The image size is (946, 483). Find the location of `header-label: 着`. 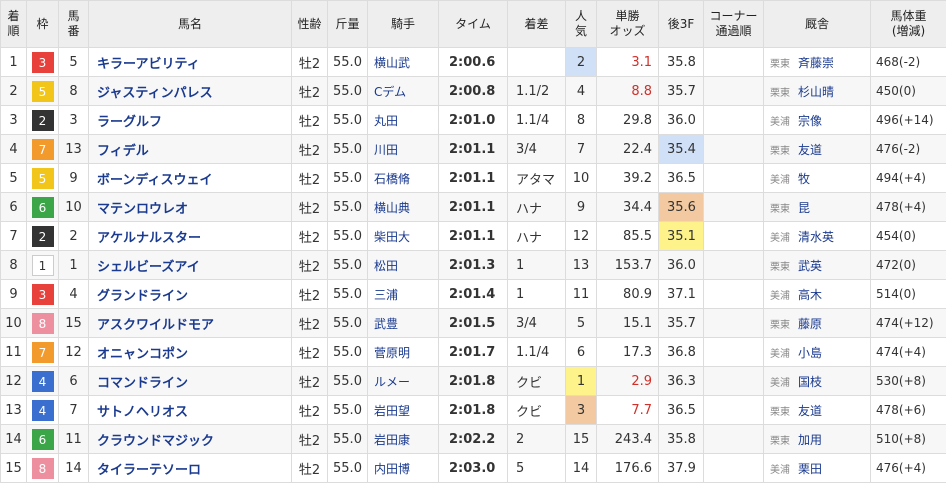

header-label: 着 is located at coordinates (13, 16).